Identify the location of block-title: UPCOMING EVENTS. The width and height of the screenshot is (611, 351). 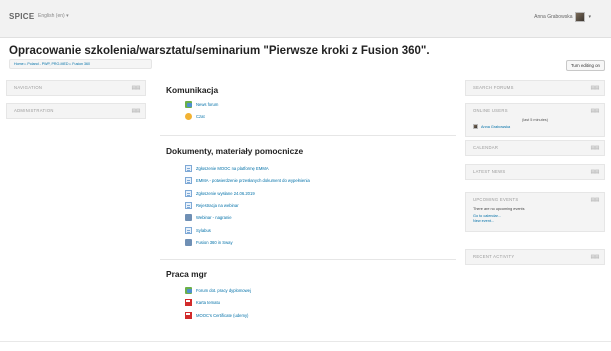
(496, 199).